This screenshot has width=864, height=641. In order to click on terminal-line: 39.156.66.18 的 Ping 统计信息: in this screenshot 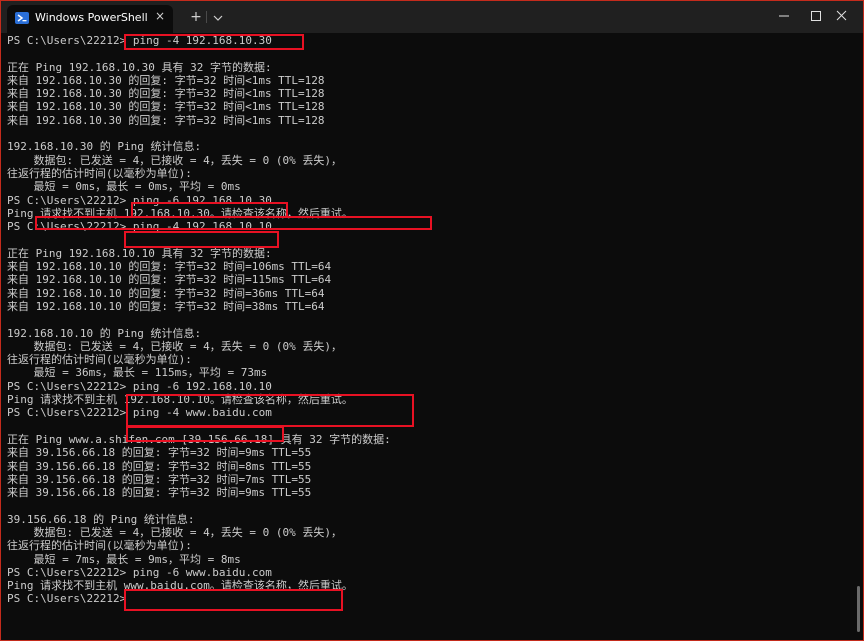, I will do `click(101, 519)`.